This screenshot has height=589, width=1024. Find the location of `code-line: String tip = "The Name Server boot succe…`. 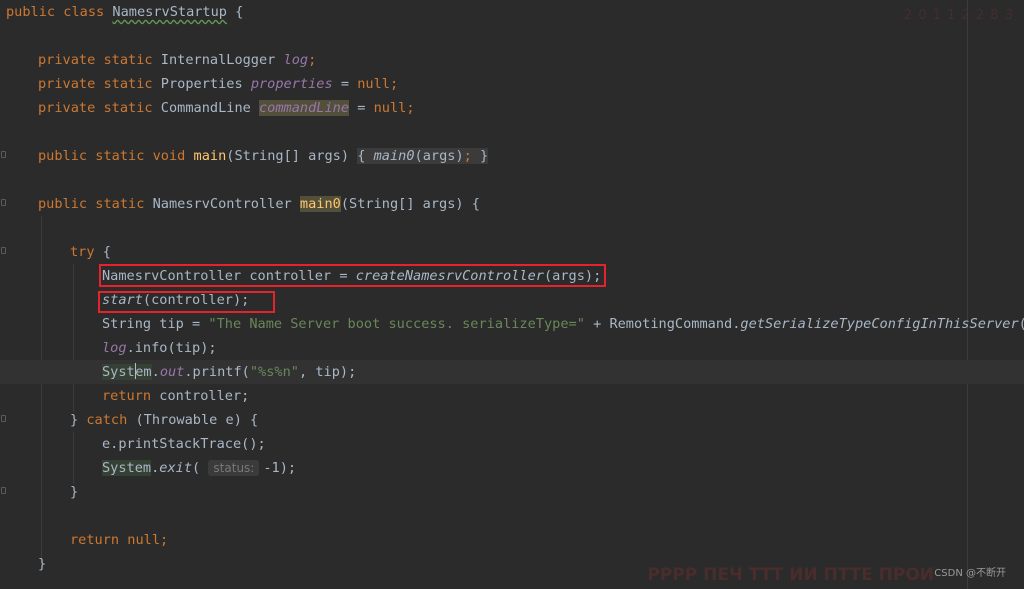

code-line: String tip = "The Name Server boot succe… is located at coordinates (563, 324).